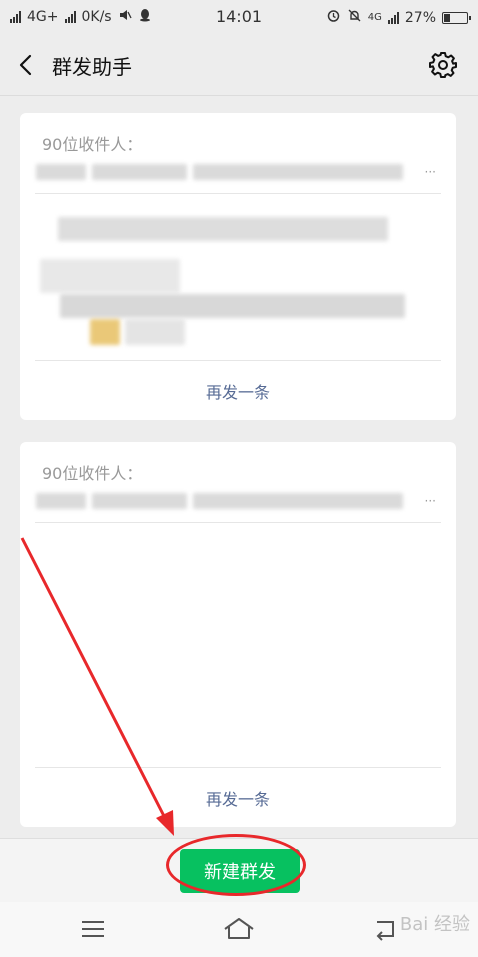 The image size is (478, 957). I want to click on chevron-left-icon, so click(25, 65).